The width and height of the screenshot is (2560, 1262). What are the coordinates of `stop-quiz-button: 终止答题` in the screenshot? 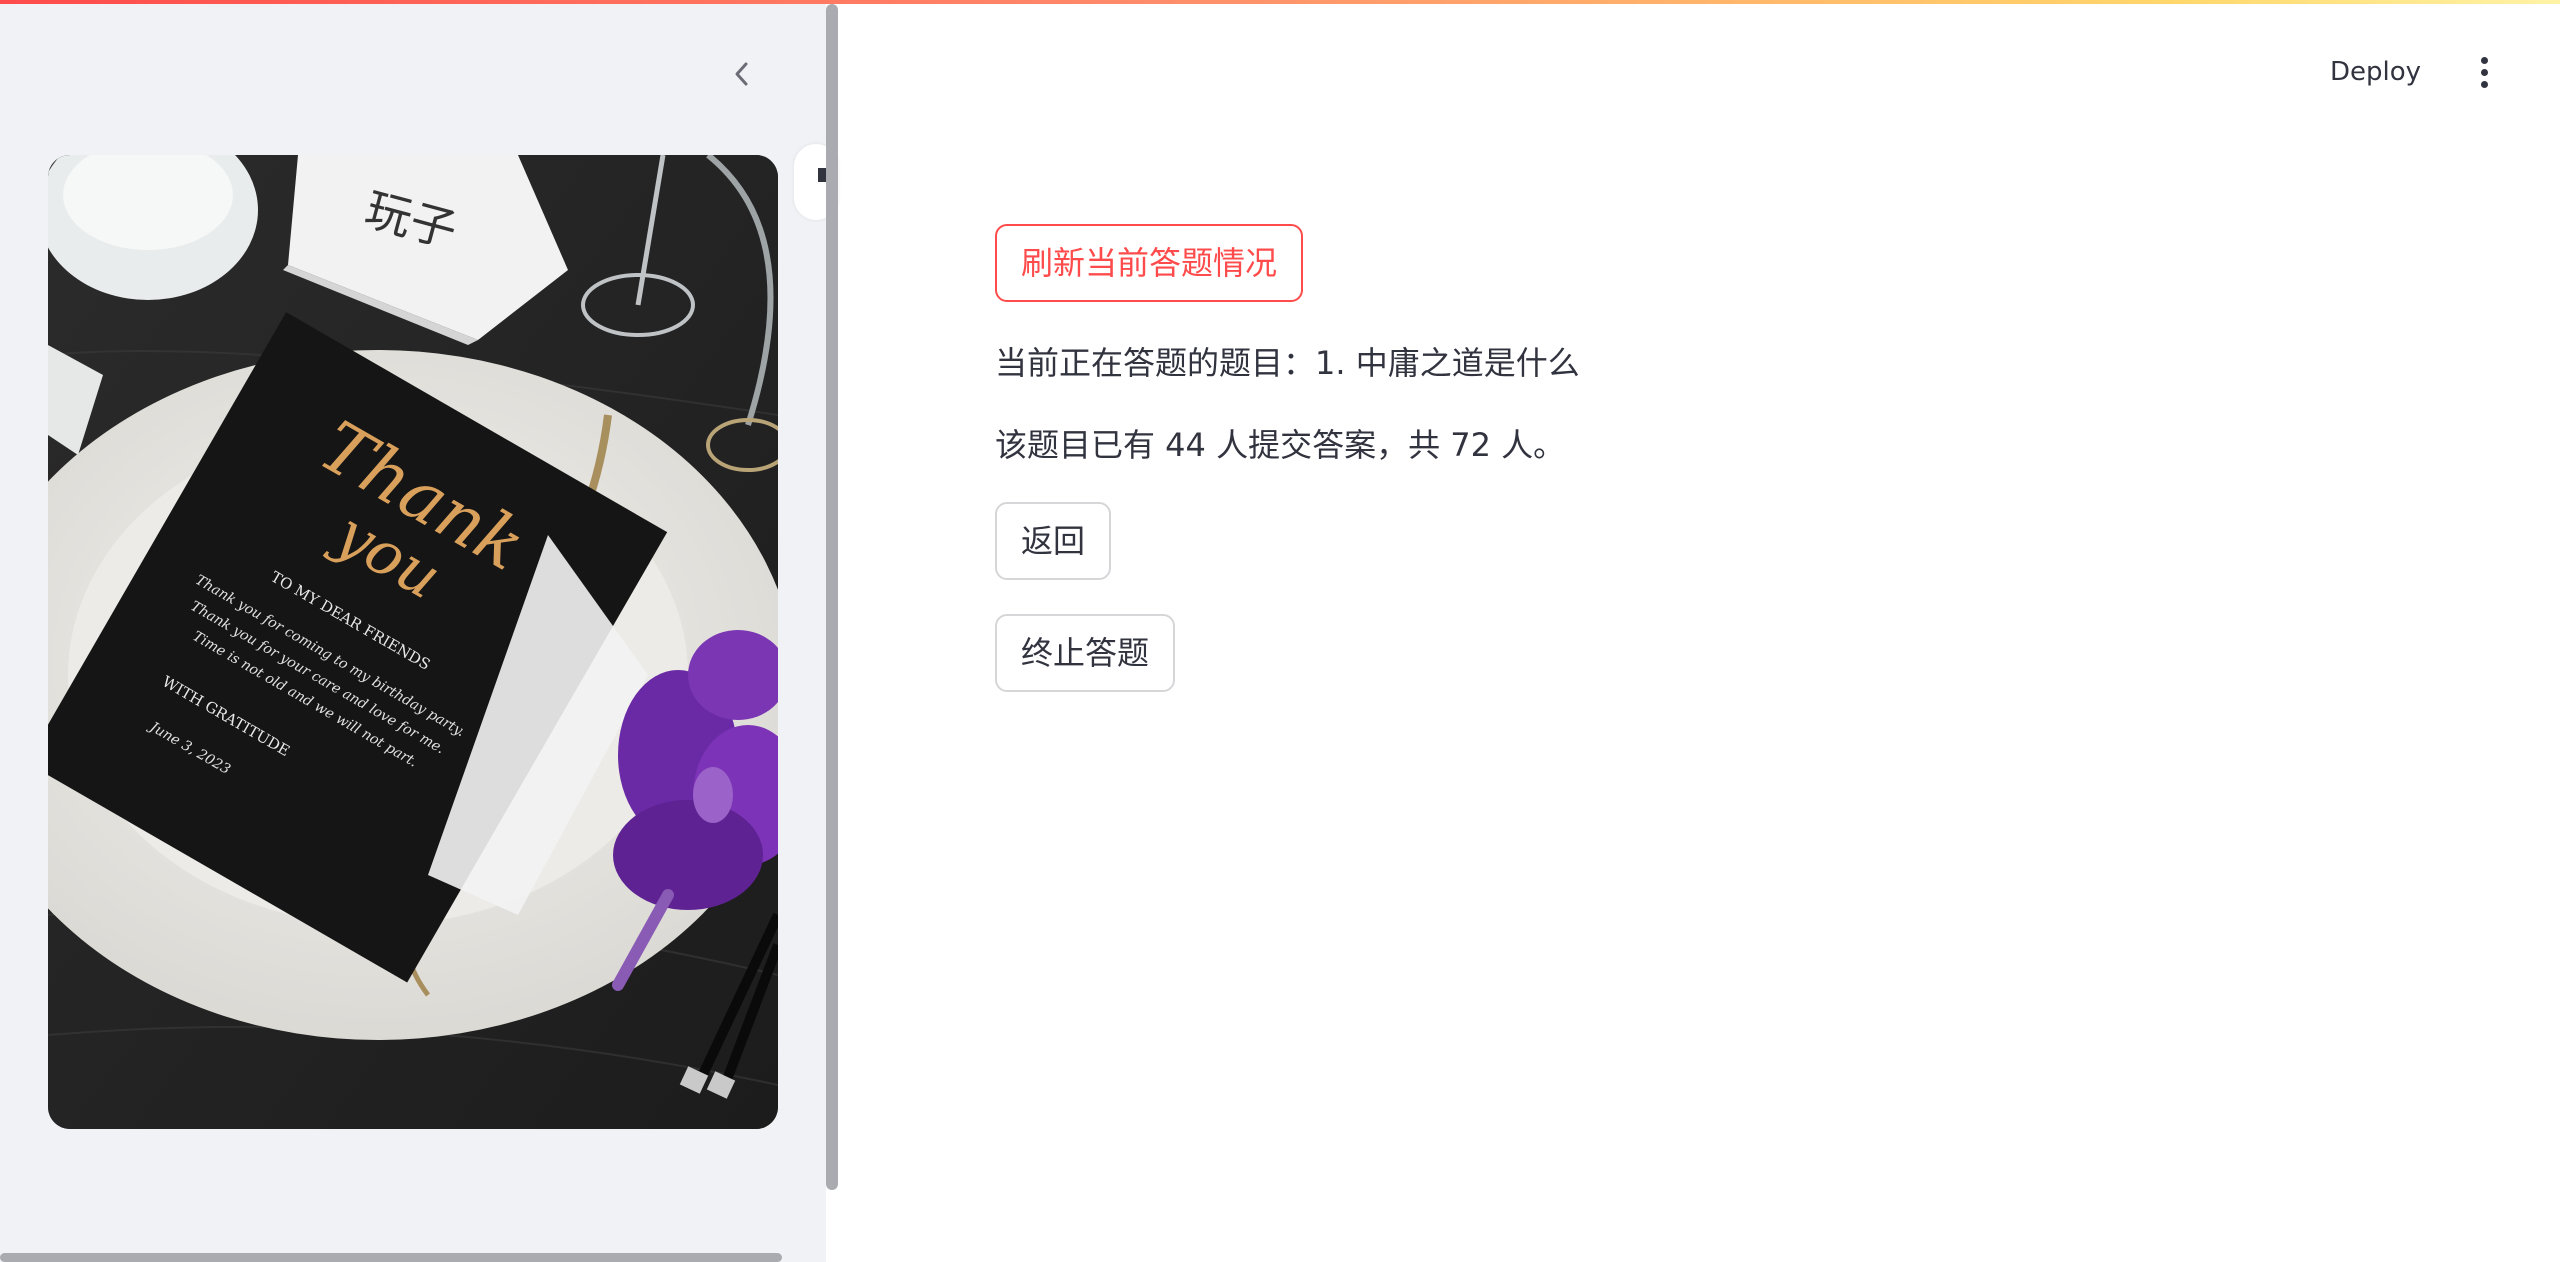 It's located at (1085, 653).